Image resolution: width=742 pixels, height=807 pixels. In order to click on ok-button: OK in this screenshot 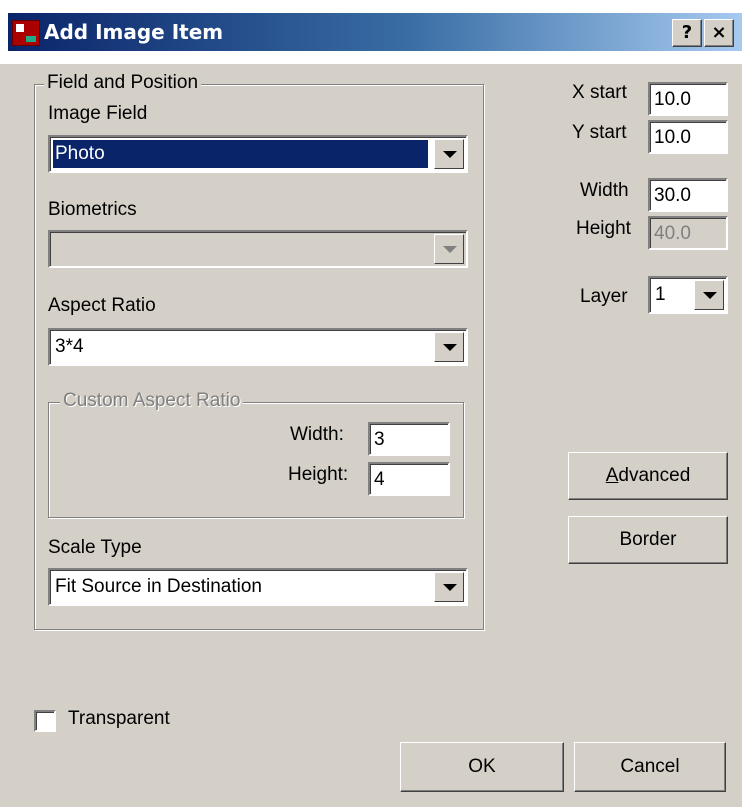, I will do `click(482, 767)`.